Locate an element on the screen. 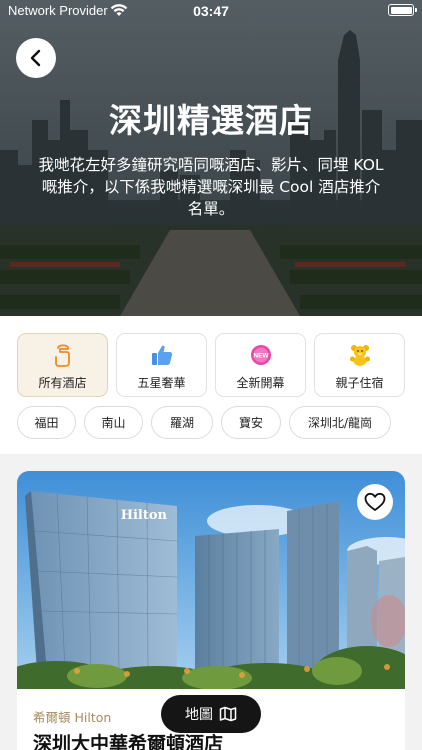 Image resolution: width=422 pixels, height=750 pixels. back-button is located at coordinates (36, 58).